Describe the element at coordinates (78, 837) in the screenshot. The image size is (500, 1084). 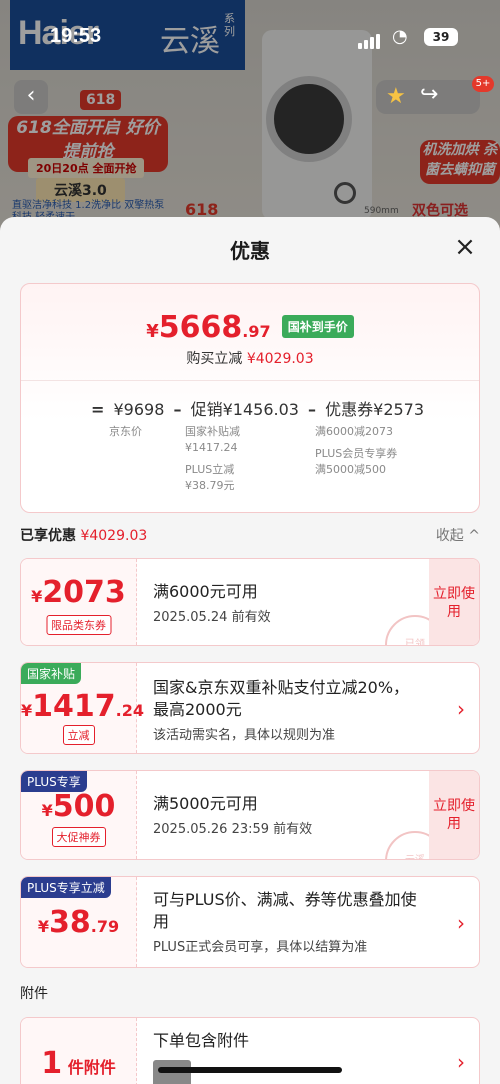
I see `plus-coupon-type-tag: 大促神券` at that location.